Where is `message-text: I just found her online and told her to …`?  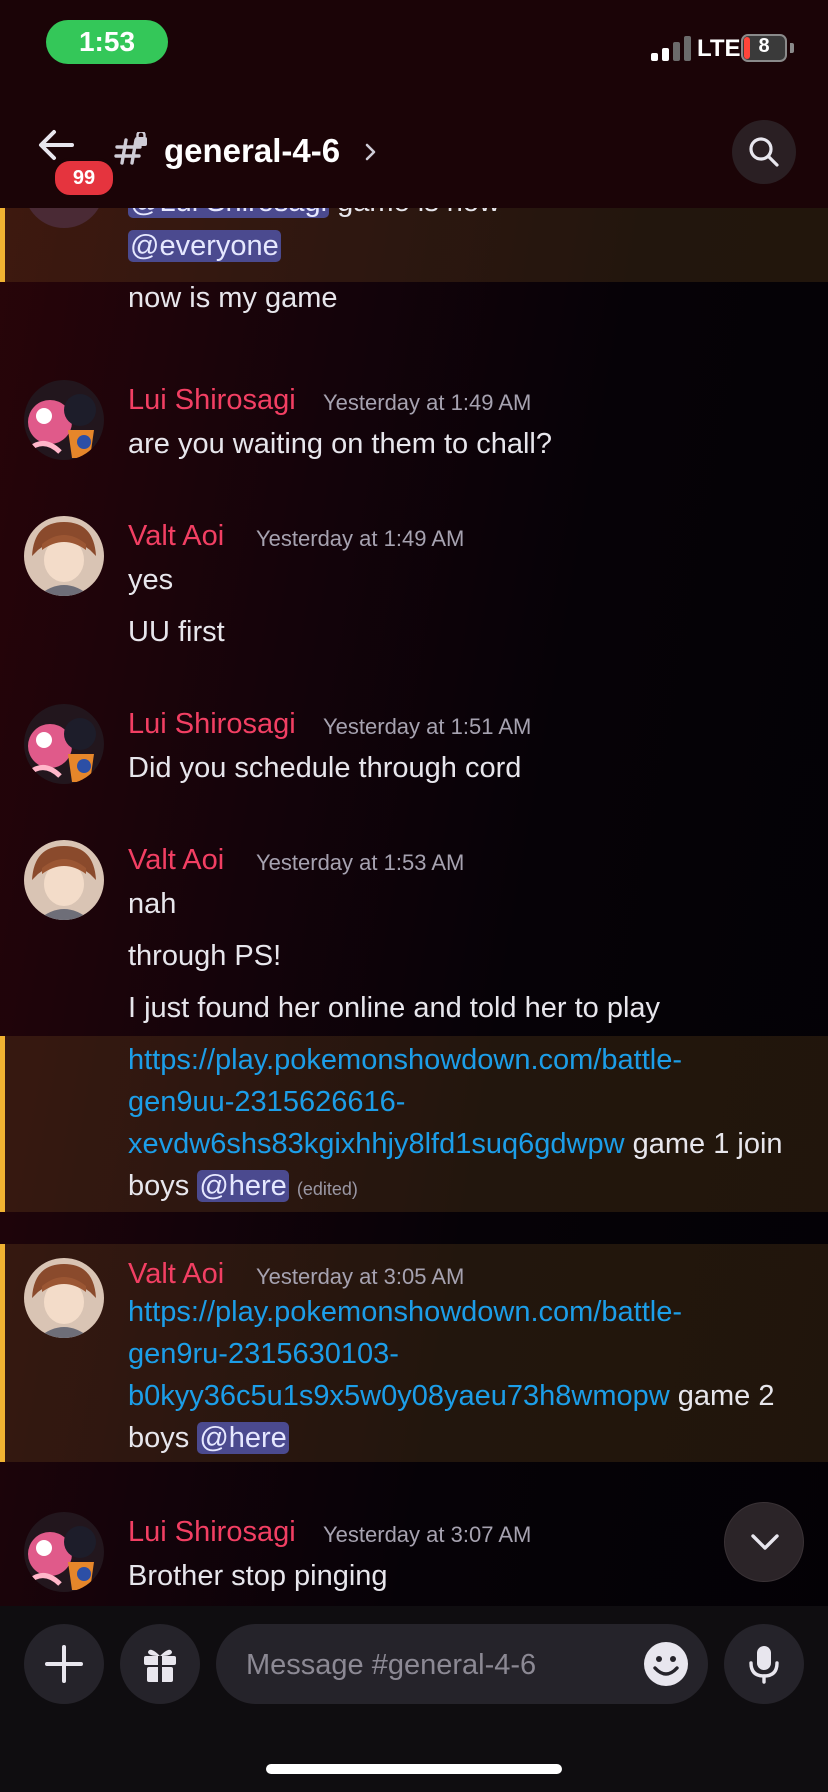 message-text: I just found her online and told her to … is located at coordinates (394, 1008).